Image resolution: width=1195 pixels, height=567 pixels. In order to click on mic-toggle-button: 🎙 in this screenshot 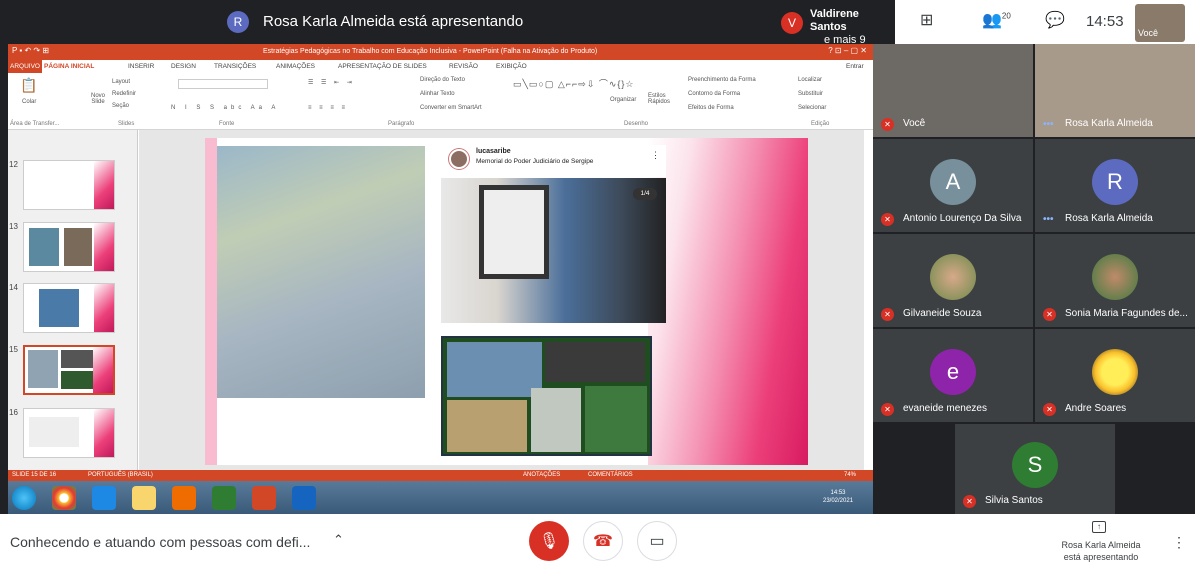, I will do `click(549, 541)`.